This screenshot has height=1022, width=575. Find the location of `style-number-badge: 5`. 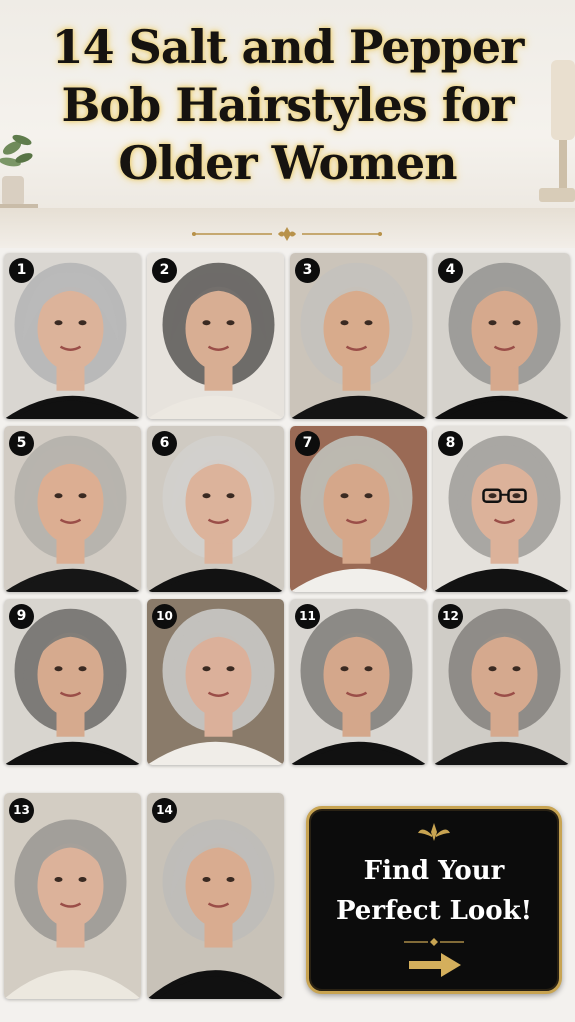

style-number-badge: 5 is located at coordinates (21, 443).